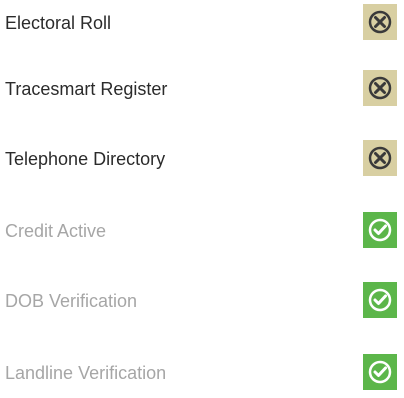 This screenshot has height=398, width=404. What do you see at coordinates (86, 373) in the screenshot?
I see `check-label: Landline Verification` at bounding box center [86, 373].